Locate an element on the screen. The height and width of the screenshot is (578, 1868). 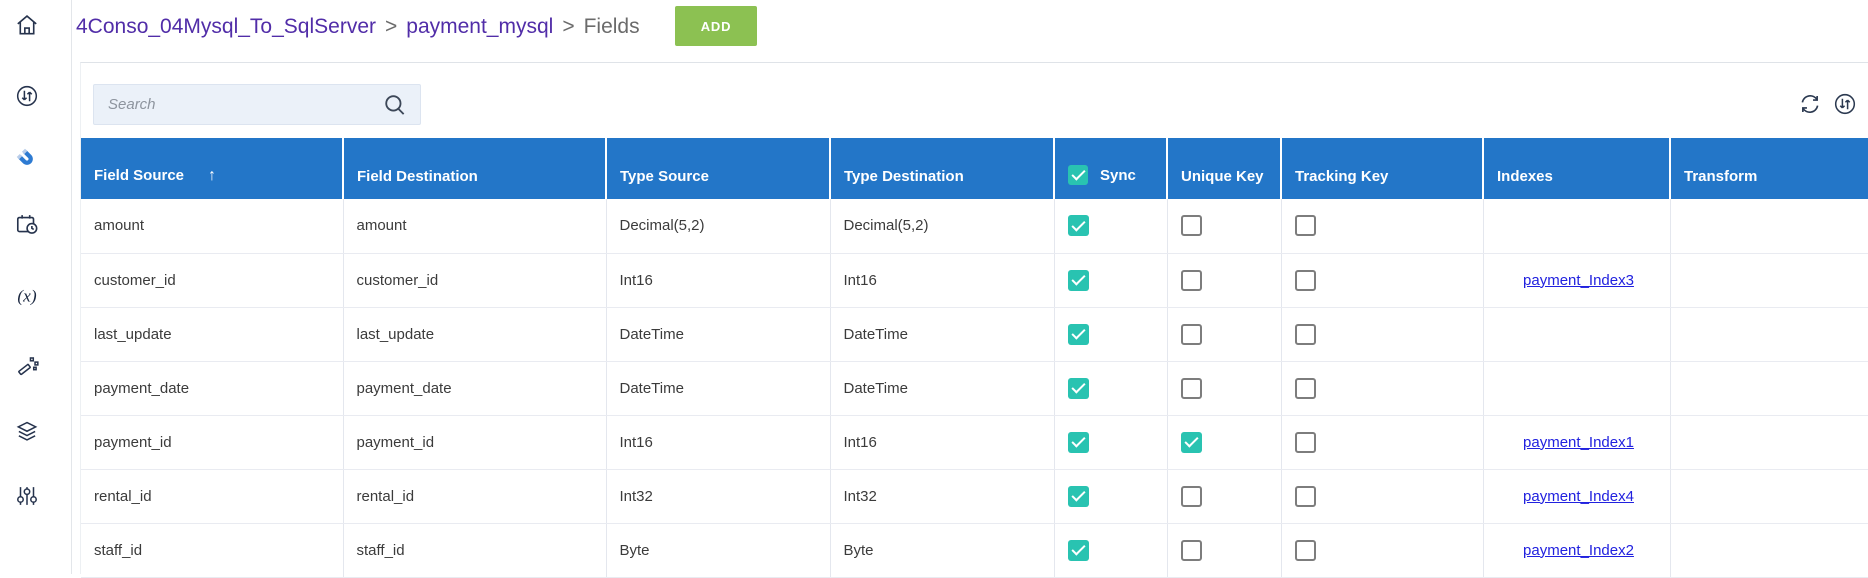
column-header-type-source: Type Source is located at coordinates (717, 168).